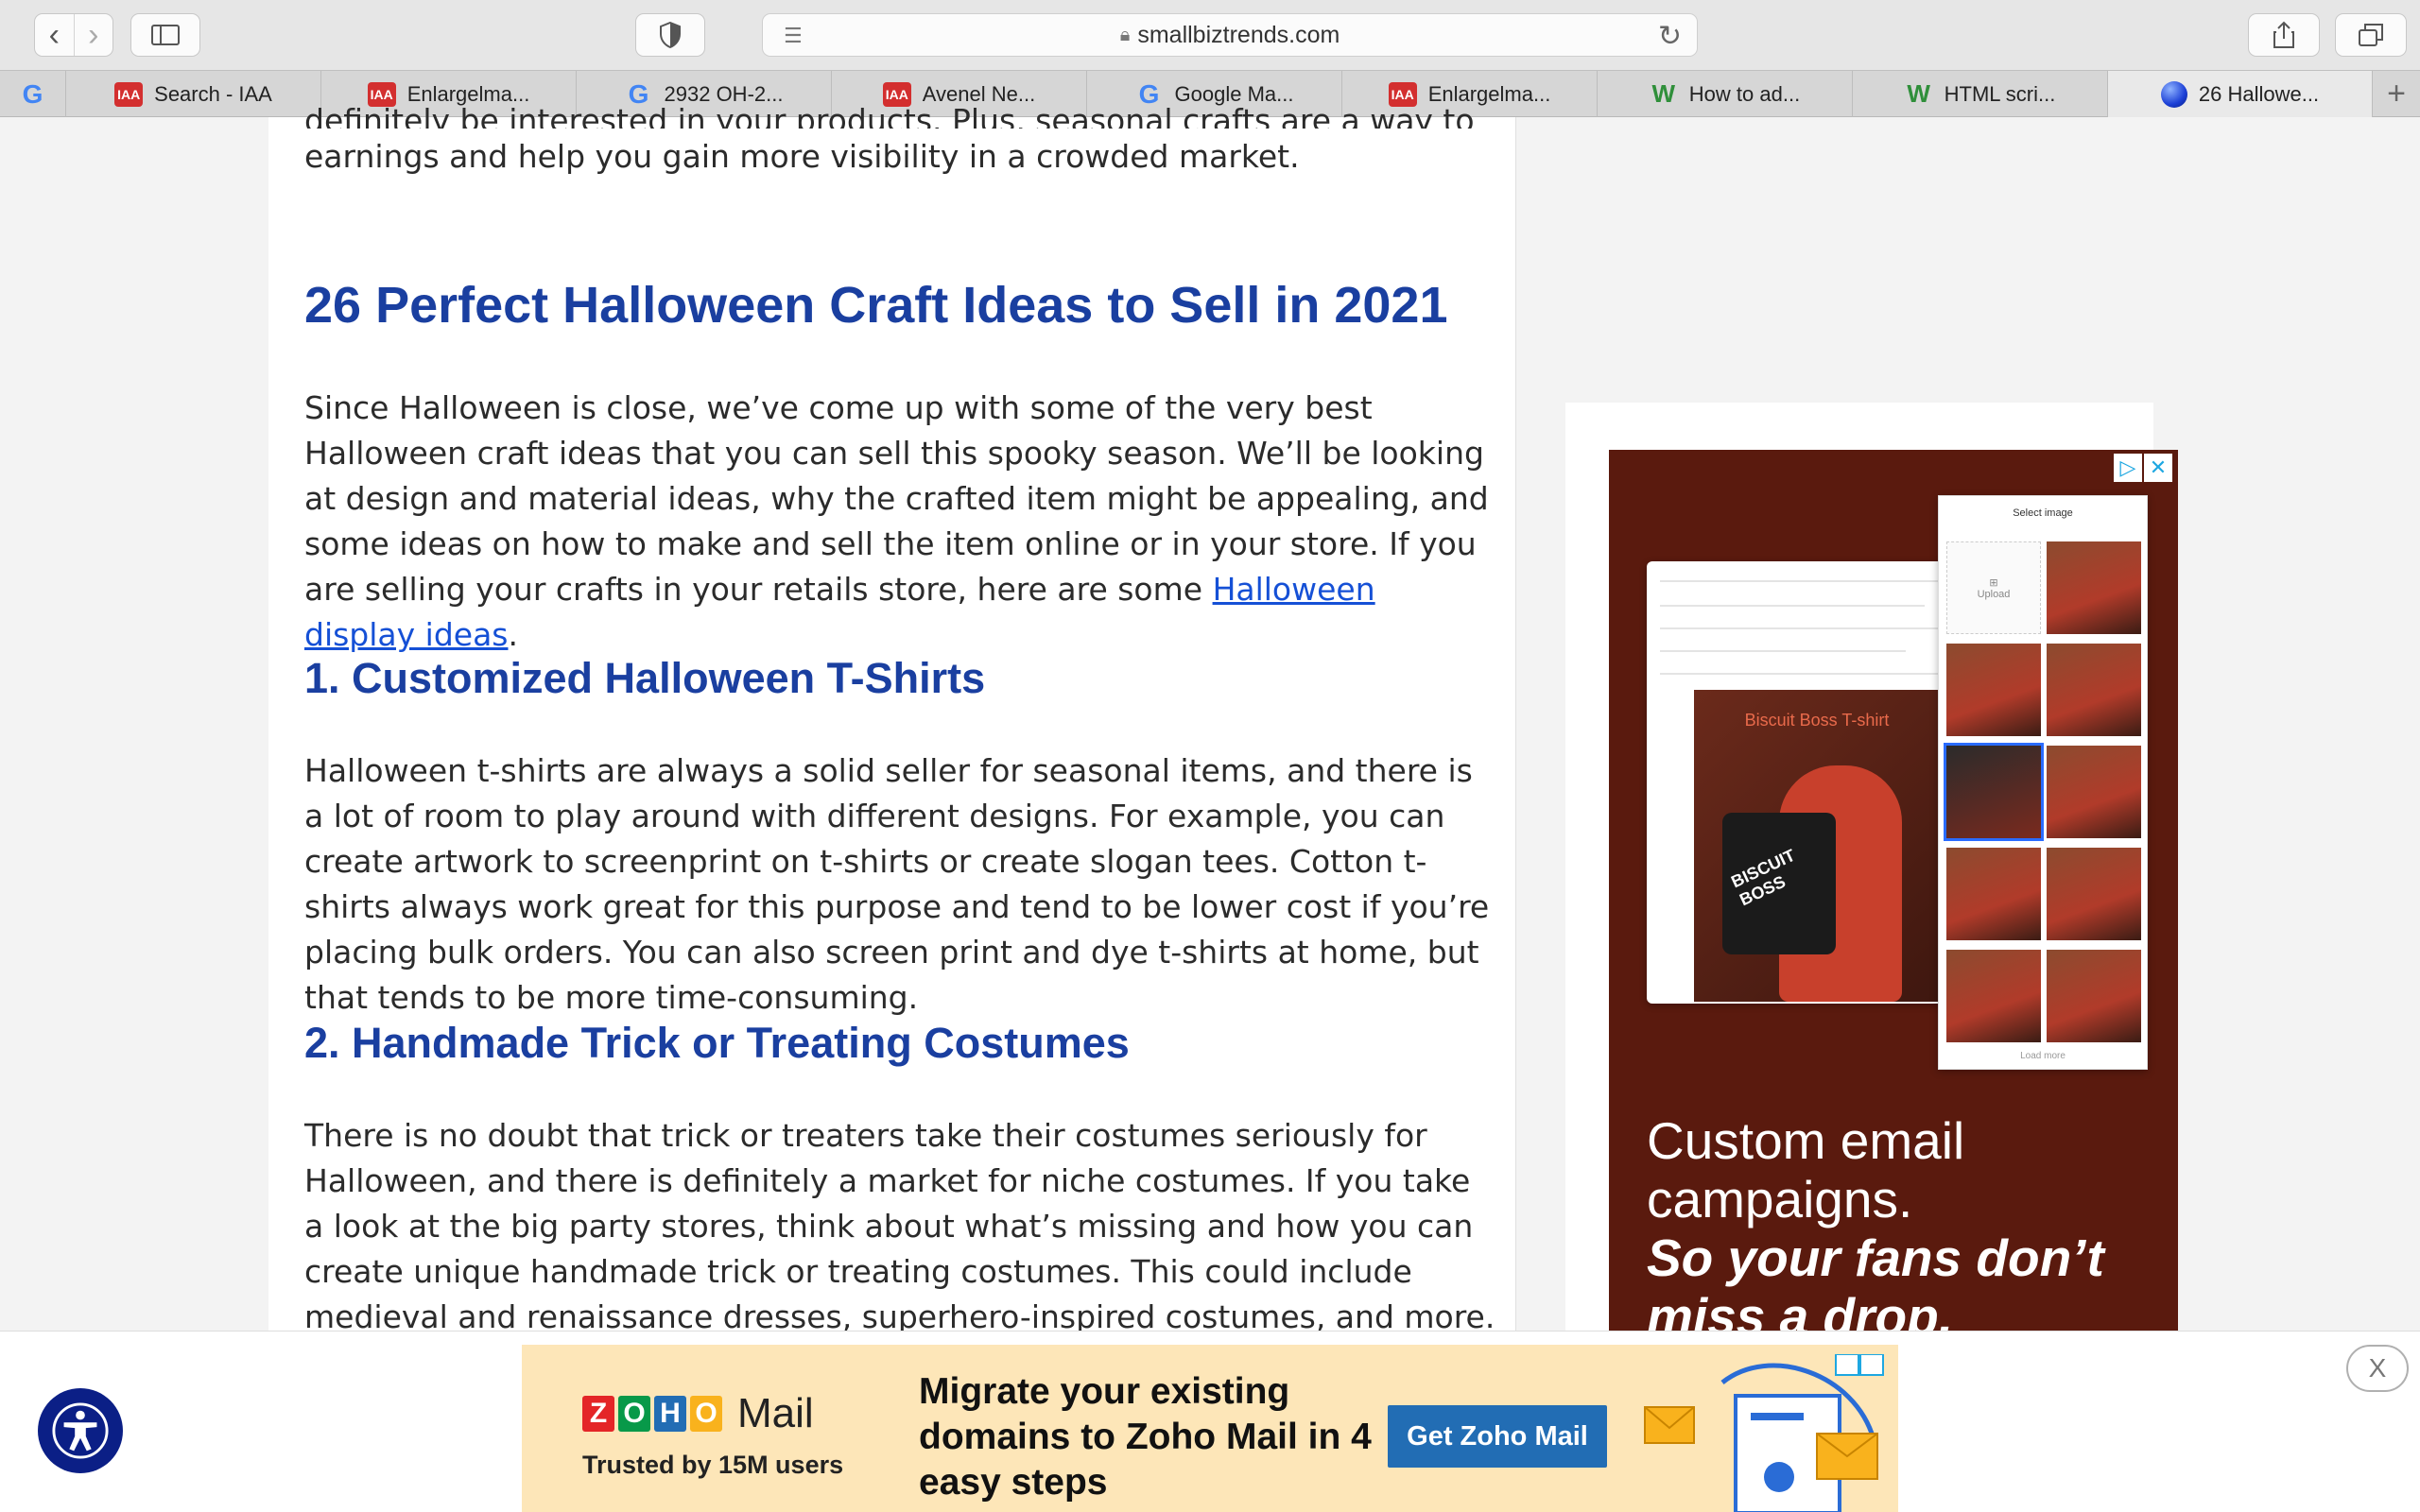  What do you see at coordinates (1806, 1140) in the screenshot?
I see `ad-headline-line: Custom email` at bounding box center [1806, 1140].